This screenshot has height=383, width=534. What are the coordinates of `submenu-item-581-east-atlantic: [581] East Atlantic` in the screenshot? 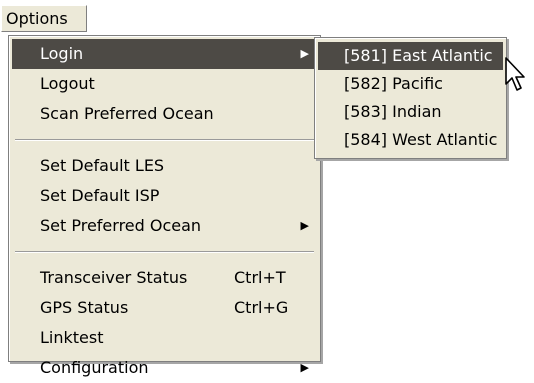 It's located at (410, 56).